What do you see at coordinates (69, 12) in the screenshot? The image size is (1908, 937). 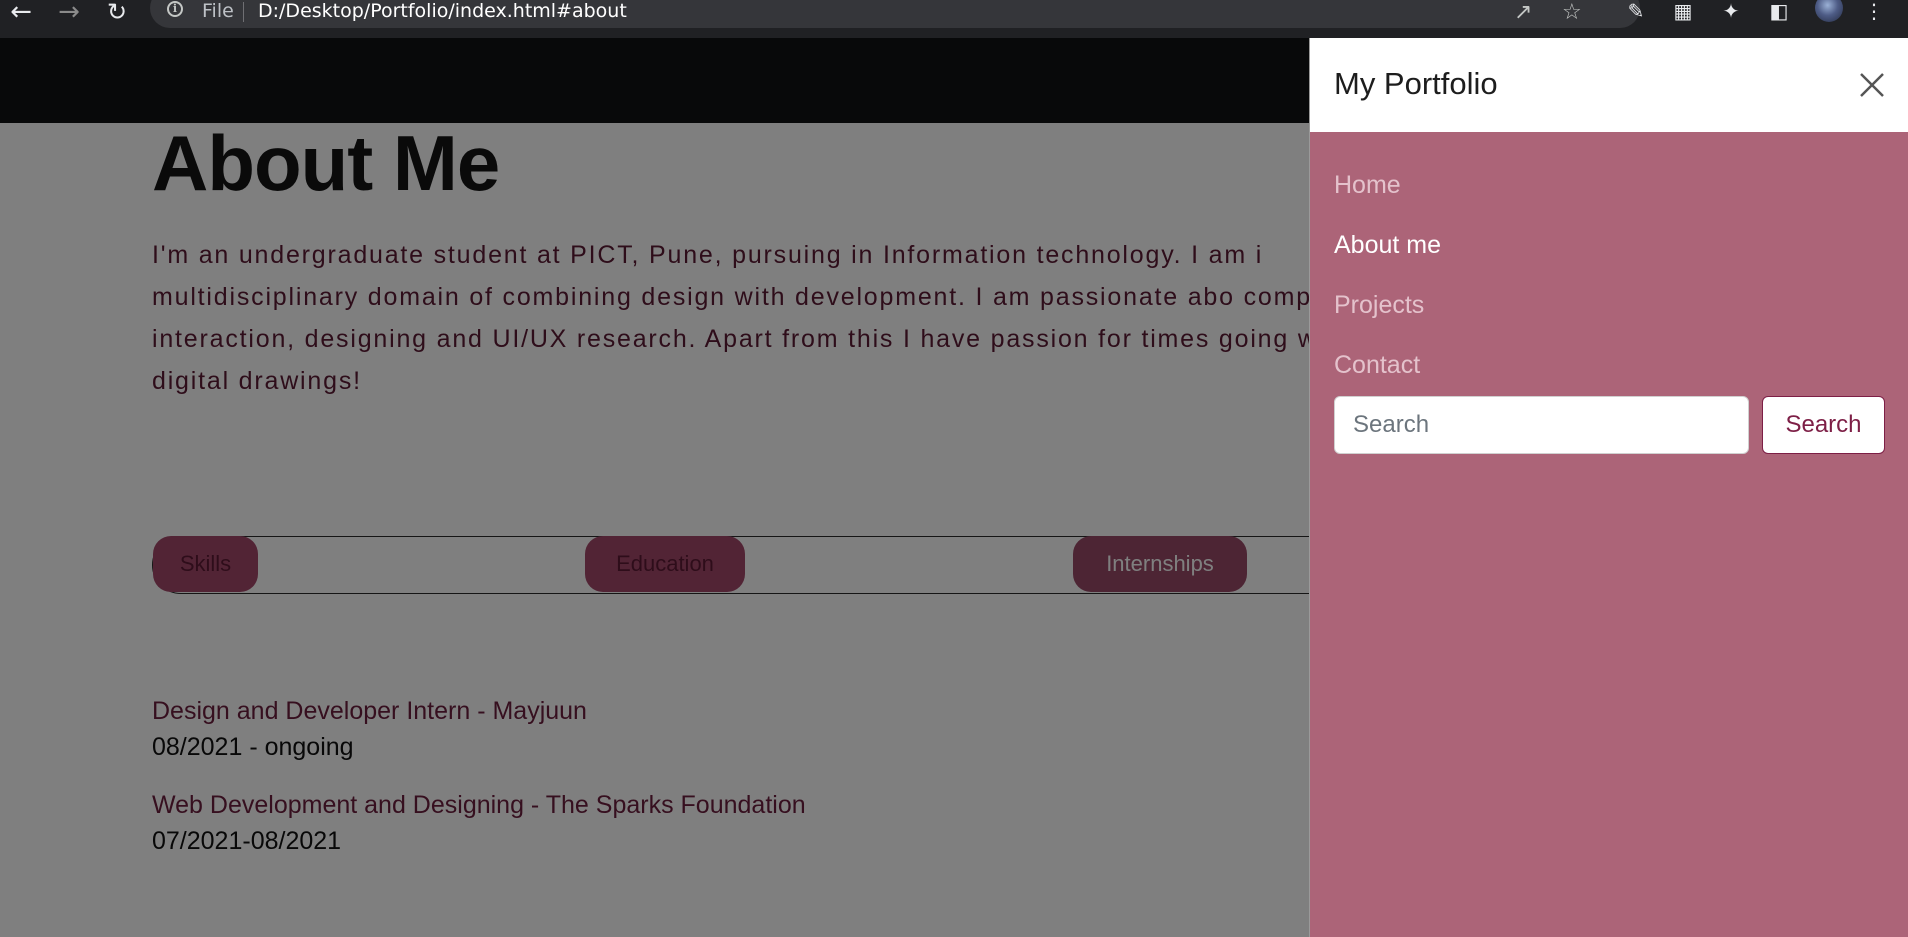 I see `forward-arrow-icon: →` at bounding box center [69, 12].